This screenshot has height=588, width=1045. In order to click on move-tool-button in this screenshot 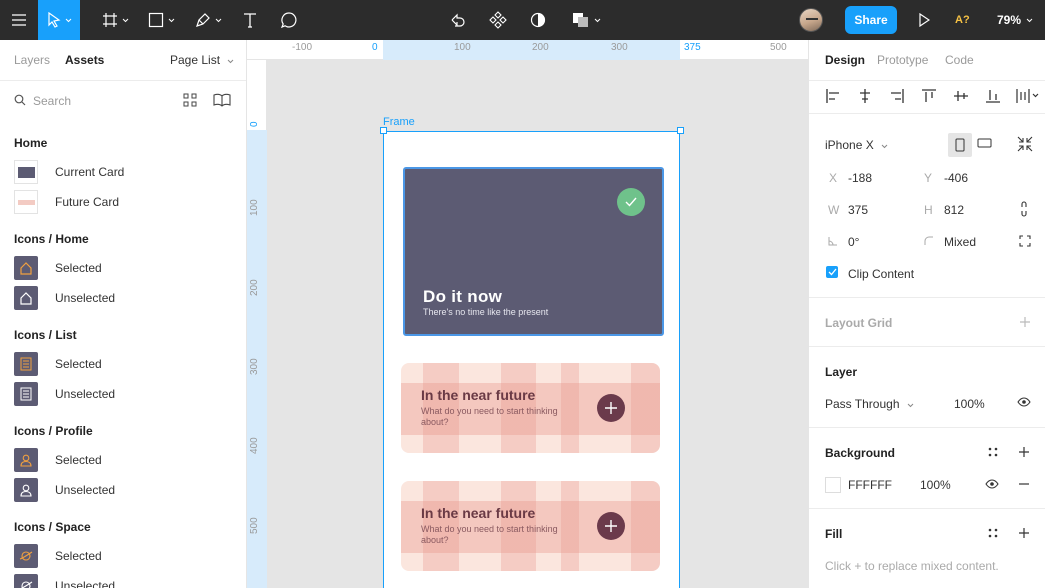, I will do `click(59, 20)`.